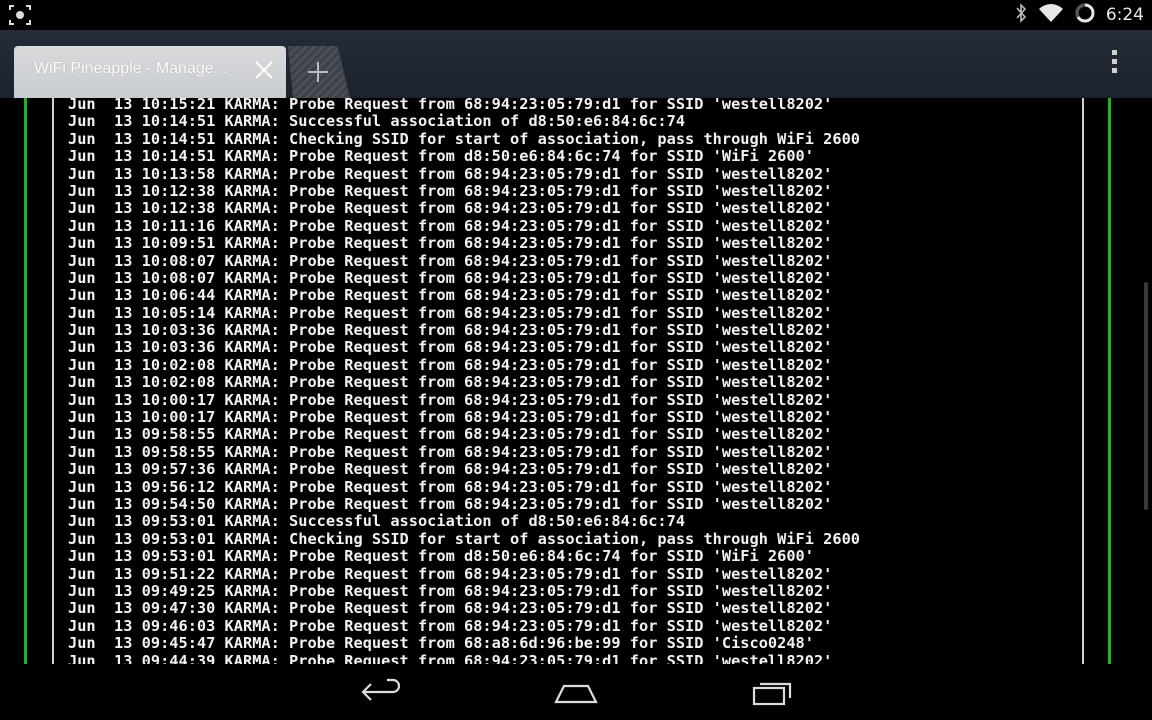 This screenshot has height=720, width=1152. I want to click on home-icon, so click(576, 693).